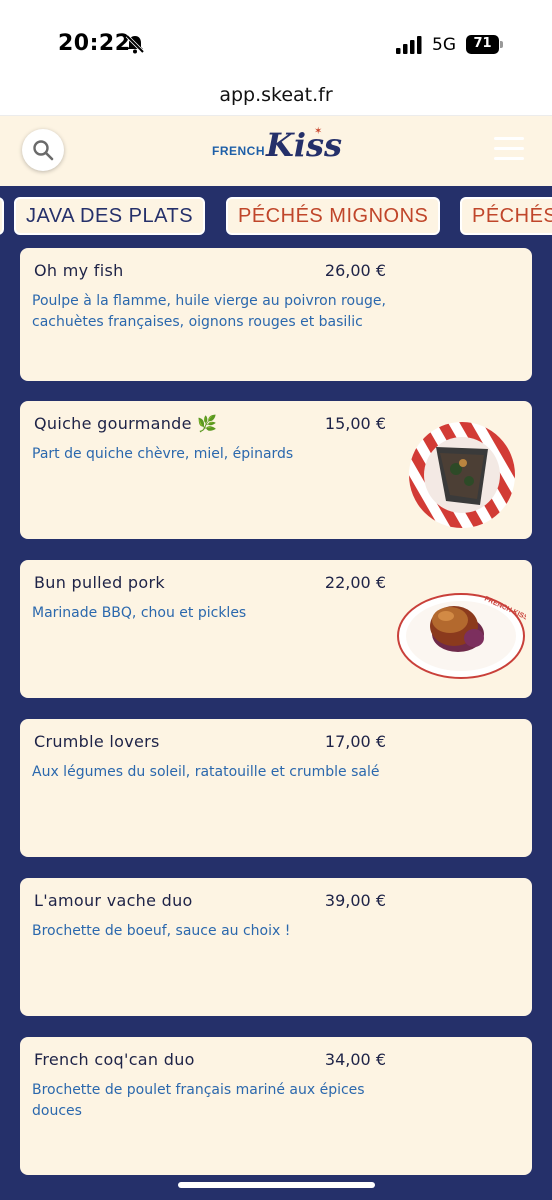  I want to click on category-tab-peches: PÉCHÉS, so click(506, 216).